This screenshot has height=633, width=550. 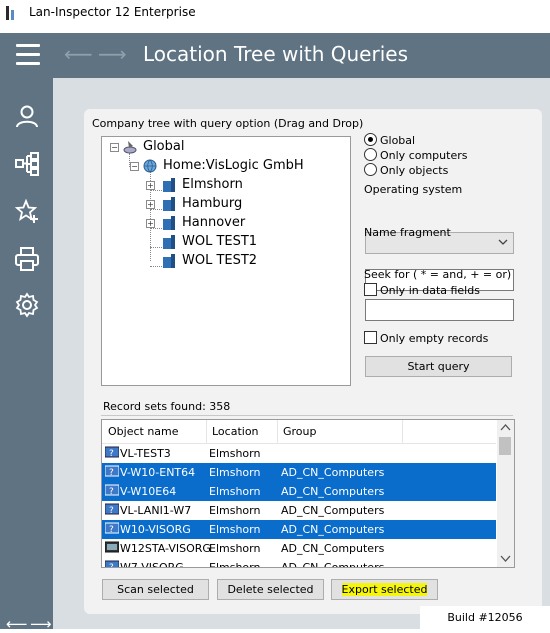 What do you see at coordinates (143, 431) in the screenshot?
I see `column-header-object-name: Object name` at bounding box center [143, 431].